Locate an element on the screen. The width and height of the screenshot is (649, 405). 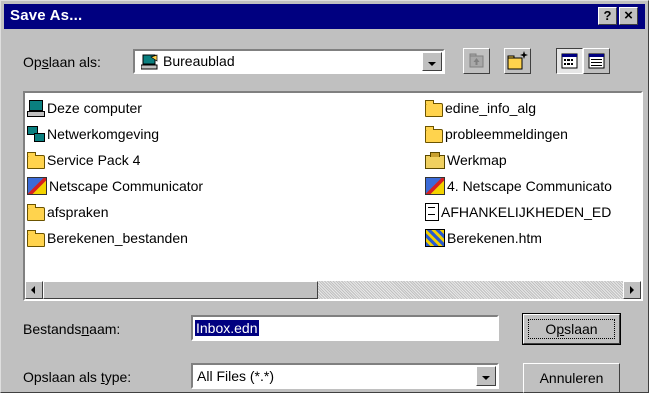
new-folder-icon is located at coordinates (517, 60).